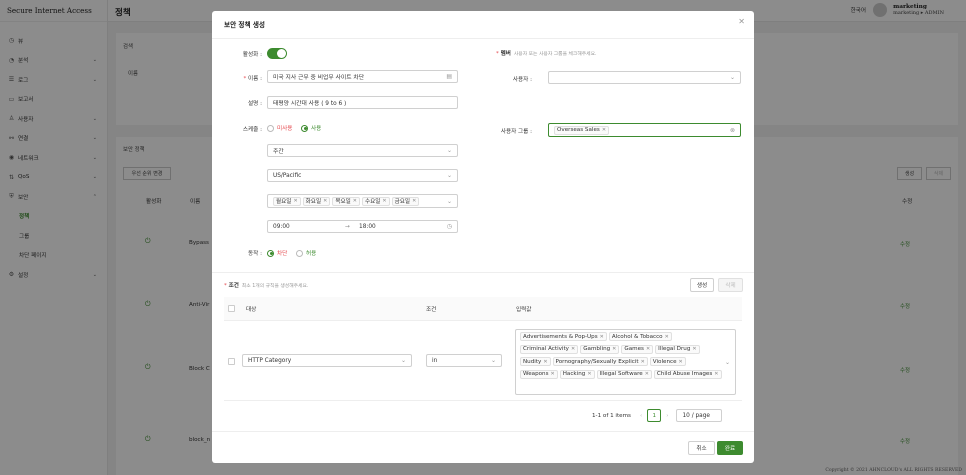  Describe the element at coordinates (732, 130) in the screenshot. I see `clear-icon: ⊗` at that location.